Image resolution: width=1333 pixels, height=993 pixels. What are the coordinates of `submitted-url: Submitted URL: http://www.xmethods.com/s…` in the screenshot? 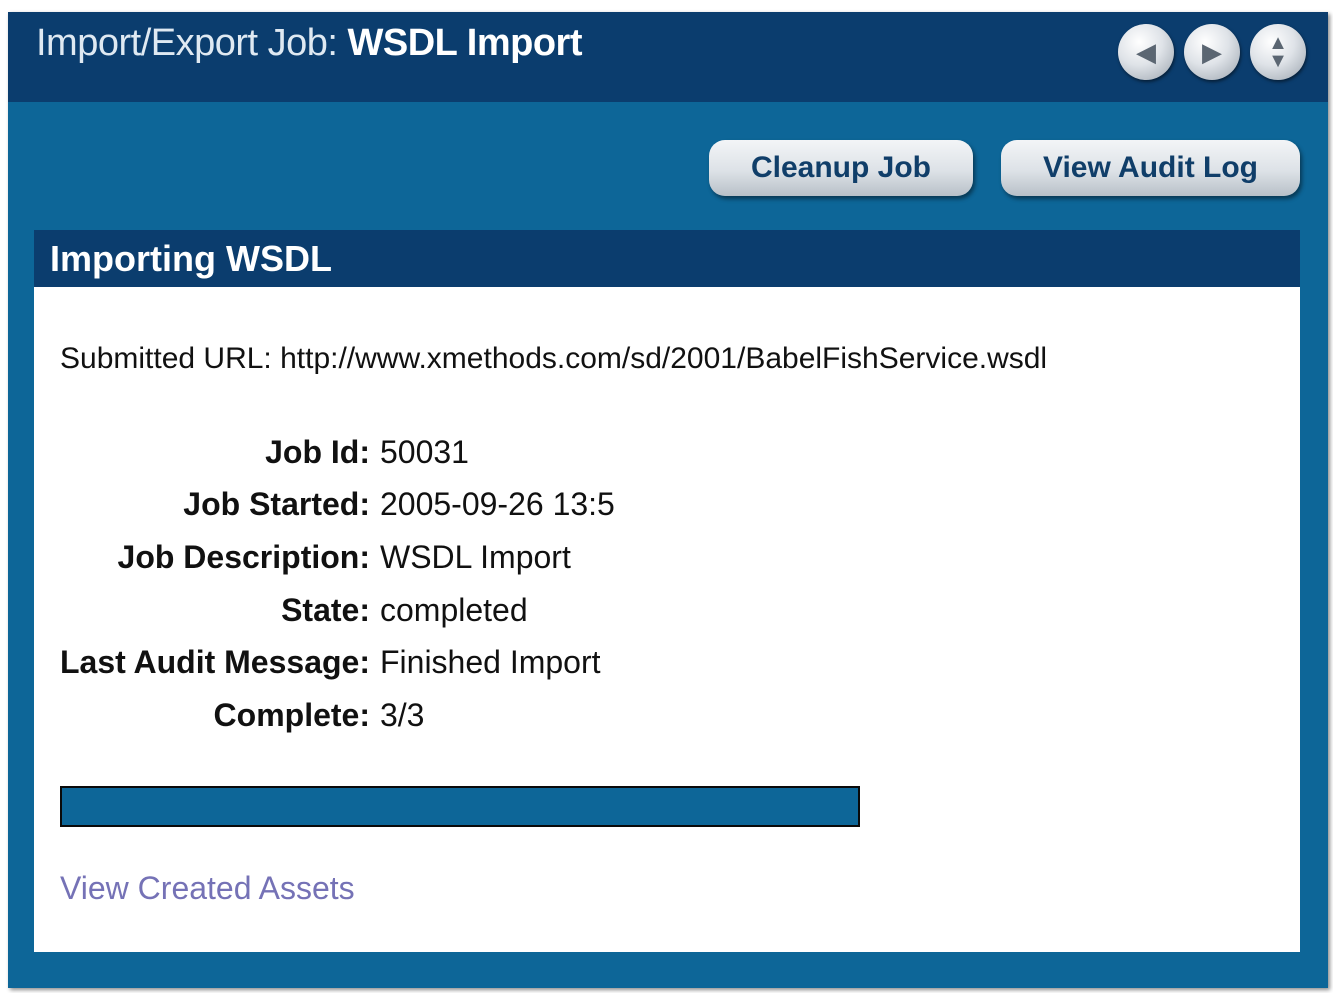 It's located at (554, 358).